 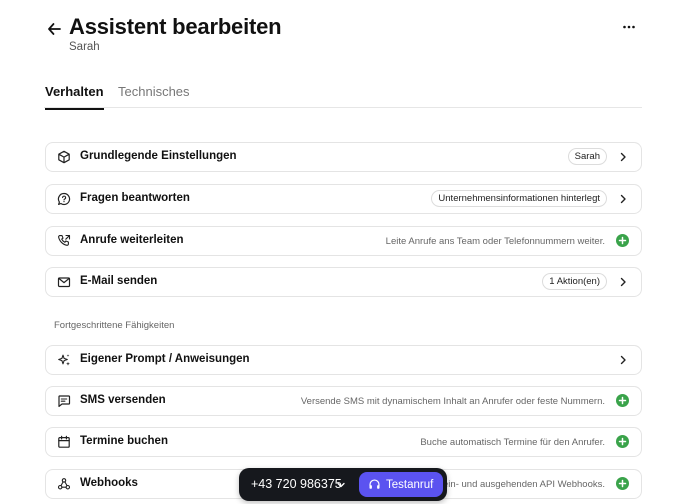 What do you see at coordinates (74, 97) in the screenshot?
I see `tab-verhalten: Verhalten` at bounding box center [74, 97].